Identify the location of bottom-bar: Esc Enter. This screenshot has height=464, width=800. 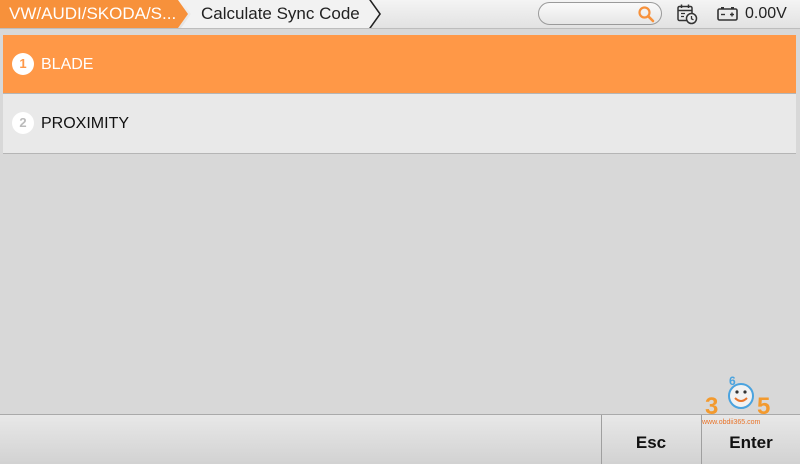
(400, 439).